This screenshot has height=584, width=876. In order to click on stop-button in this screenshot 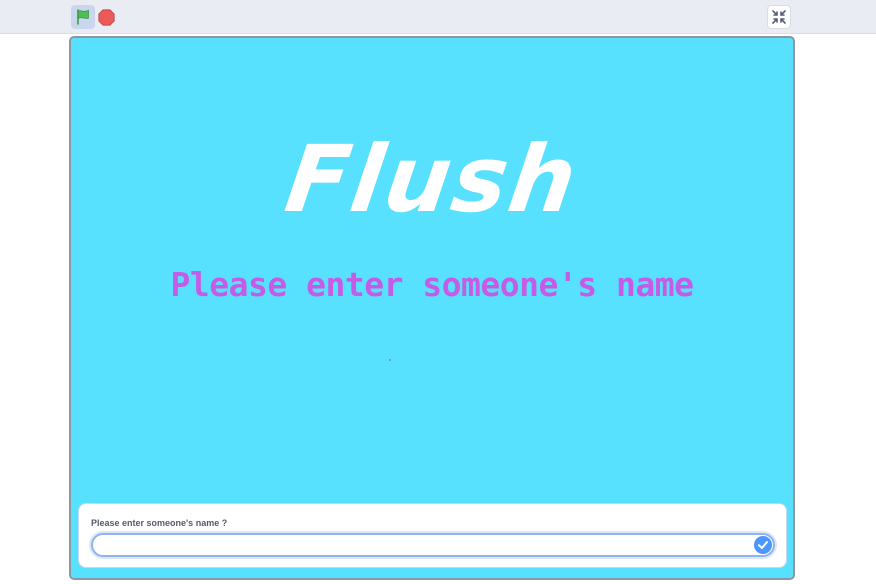, I will do `click(106, 17)`.